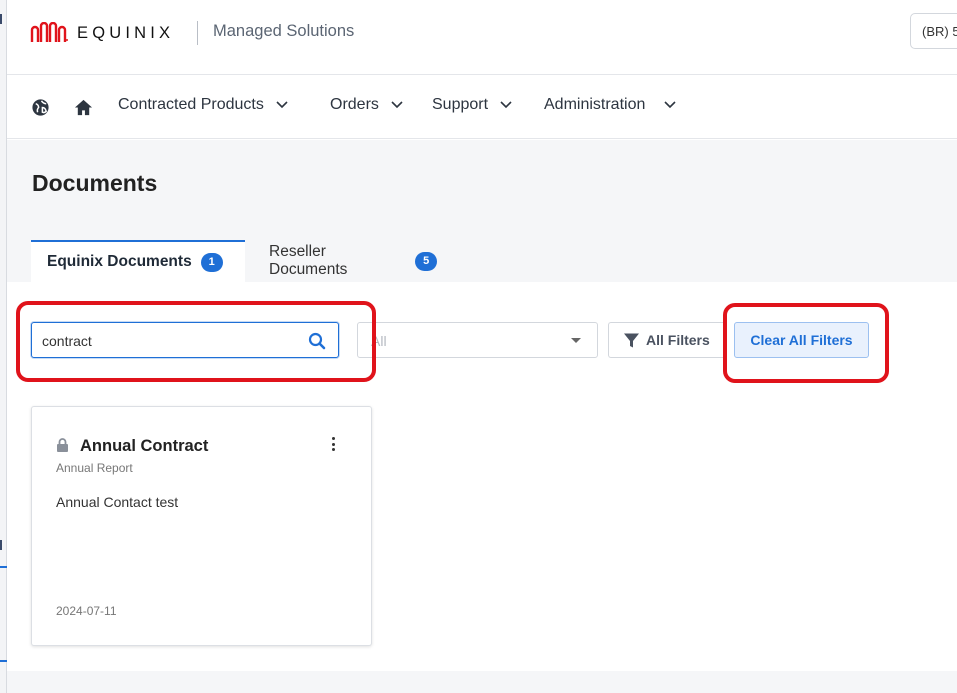 The width and height of the screenshot is (957, 693). What do you see at coordinates (86, 611) in the screenshot?
I see `document-date: 2024-07-11` at bounding box center [86, 611].